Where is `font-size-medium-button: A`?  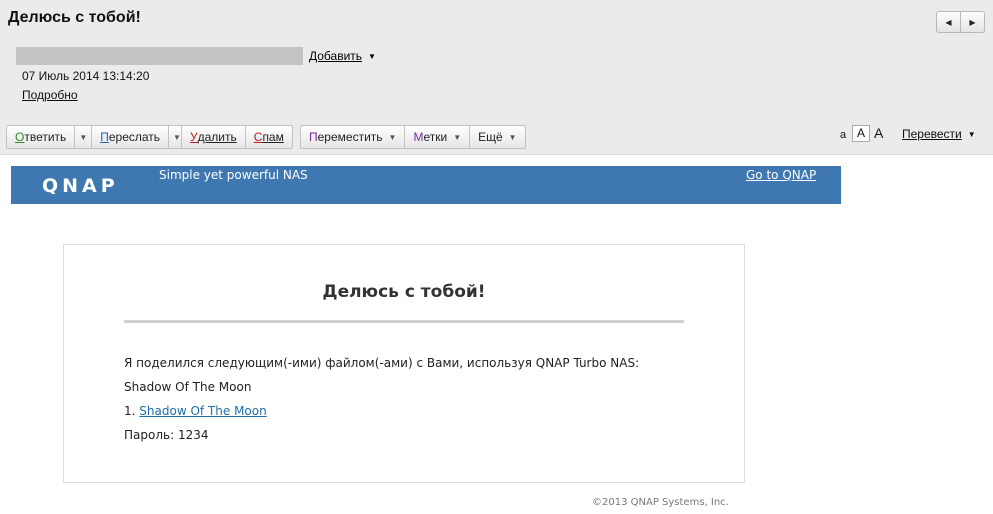
font-size-medium-button: A is located at coordinates (861, 133).